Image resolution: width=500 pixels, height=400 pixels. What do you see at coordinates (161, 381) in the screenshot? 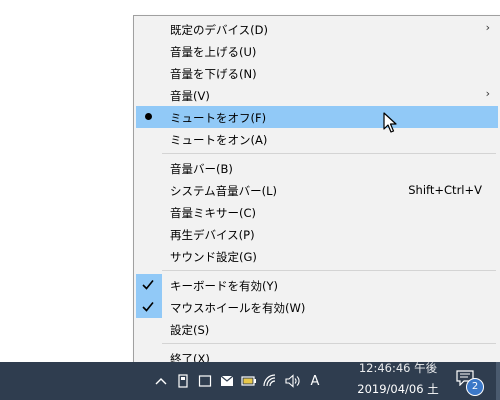
I see `chevron-up-icon` at bounding box center [161, 381].